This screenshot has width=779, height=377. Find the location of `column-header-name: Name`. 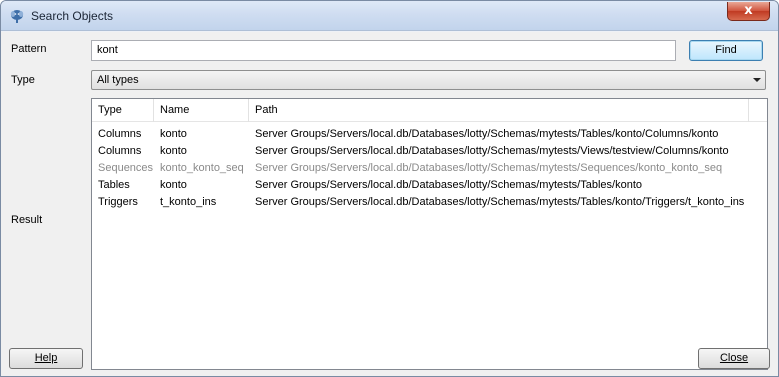

column-header-name: Name is located at coordinates (201, 110).